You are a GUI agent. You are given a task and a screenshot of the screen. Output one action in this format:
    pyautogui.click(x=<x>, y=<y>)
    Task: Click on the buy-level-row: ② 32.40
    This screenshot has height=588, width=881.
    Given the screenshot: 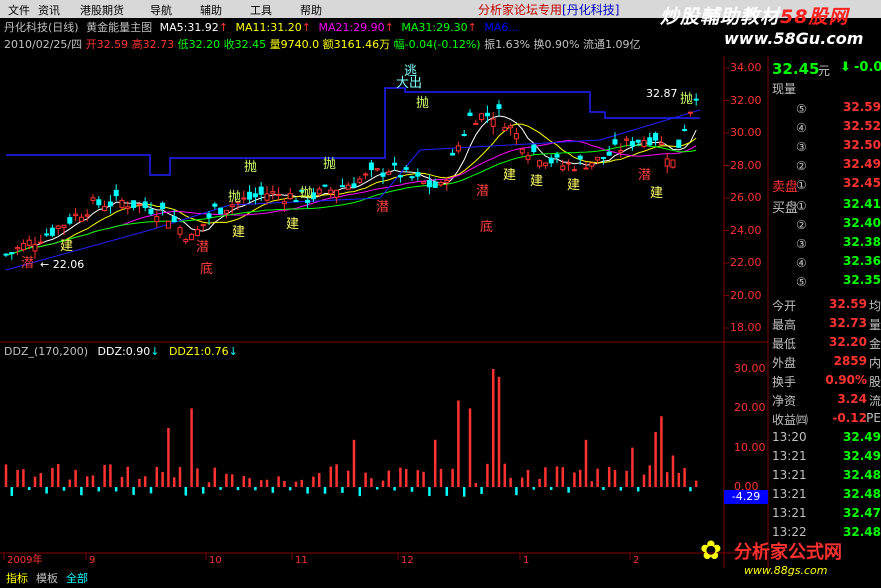 What is the action you would take?
    pyautogui.click(x=826, y=224)
    